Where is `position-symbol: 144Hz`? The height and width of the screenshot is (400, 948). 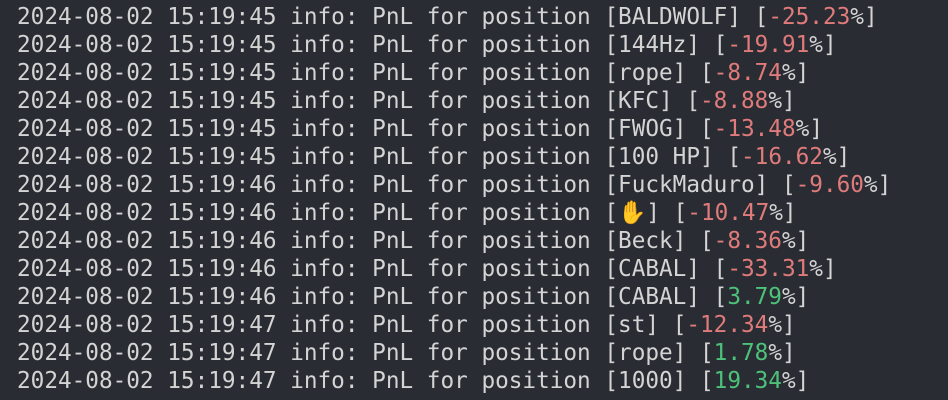
position-symbol: 144Hz is located at coordinates (652, 45).